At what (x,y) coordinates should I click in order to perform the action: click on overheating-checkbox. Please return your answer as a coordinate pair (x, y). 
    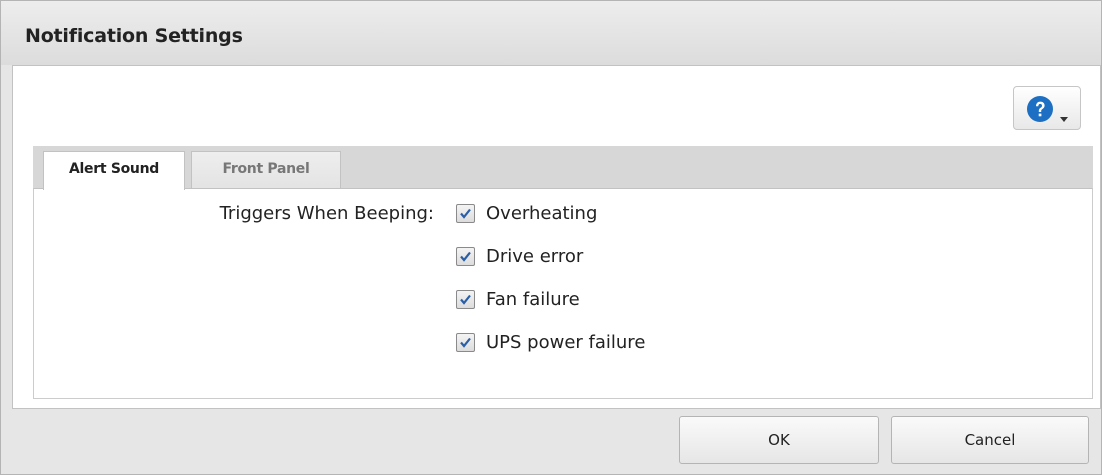
    Looking at the image, I should click on (465, 213).